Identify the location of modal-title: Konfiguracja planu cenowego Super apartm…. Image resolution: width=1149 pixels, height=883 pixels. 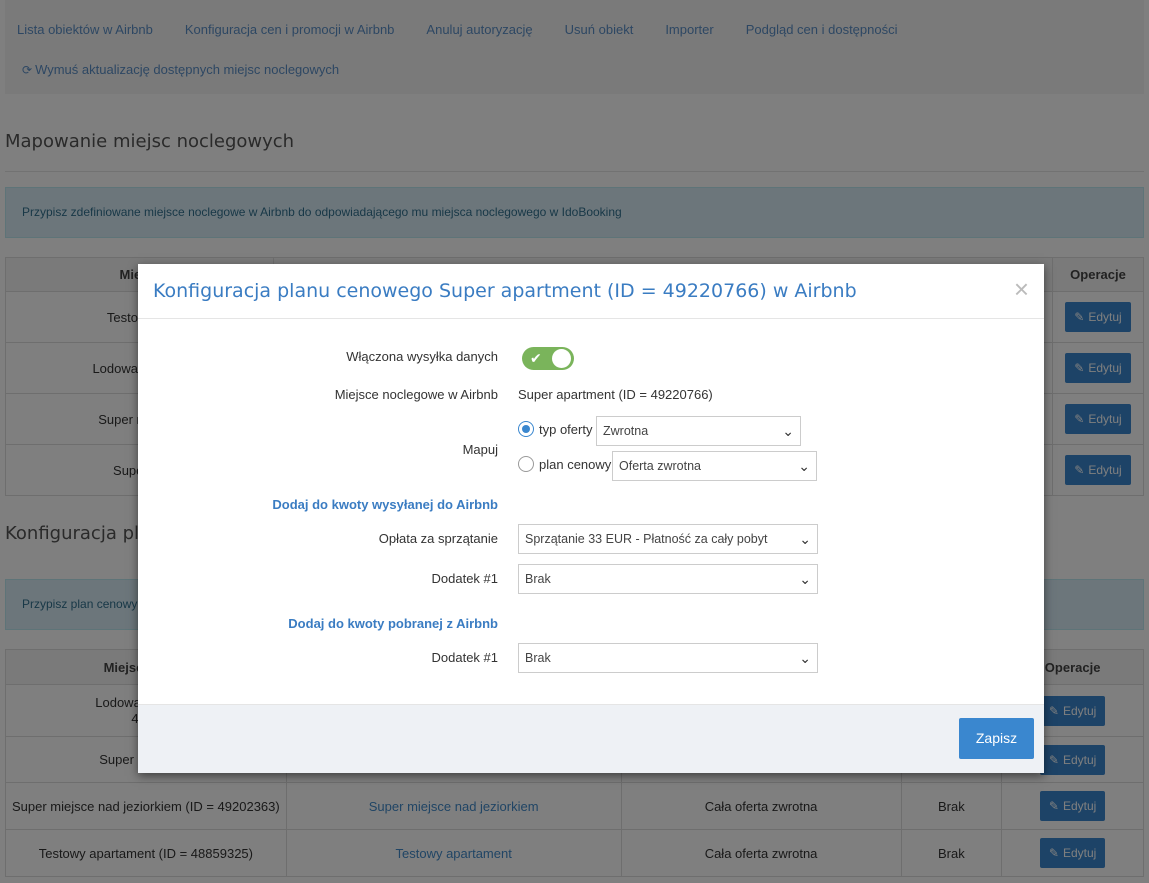
(505, 291).